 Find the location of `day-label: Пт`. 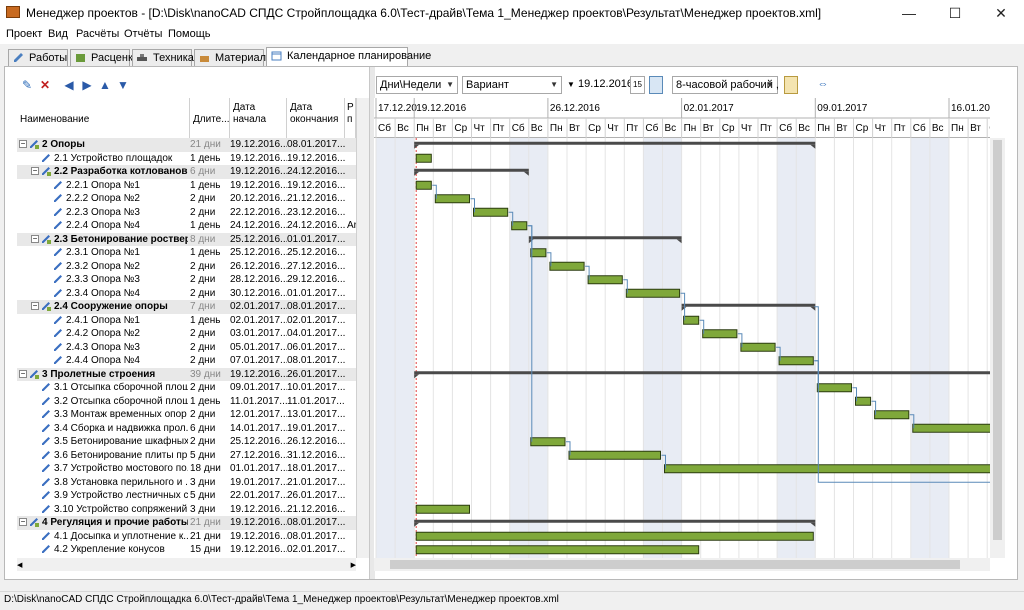

day-label: Пт is located at coordinates (632, 128).